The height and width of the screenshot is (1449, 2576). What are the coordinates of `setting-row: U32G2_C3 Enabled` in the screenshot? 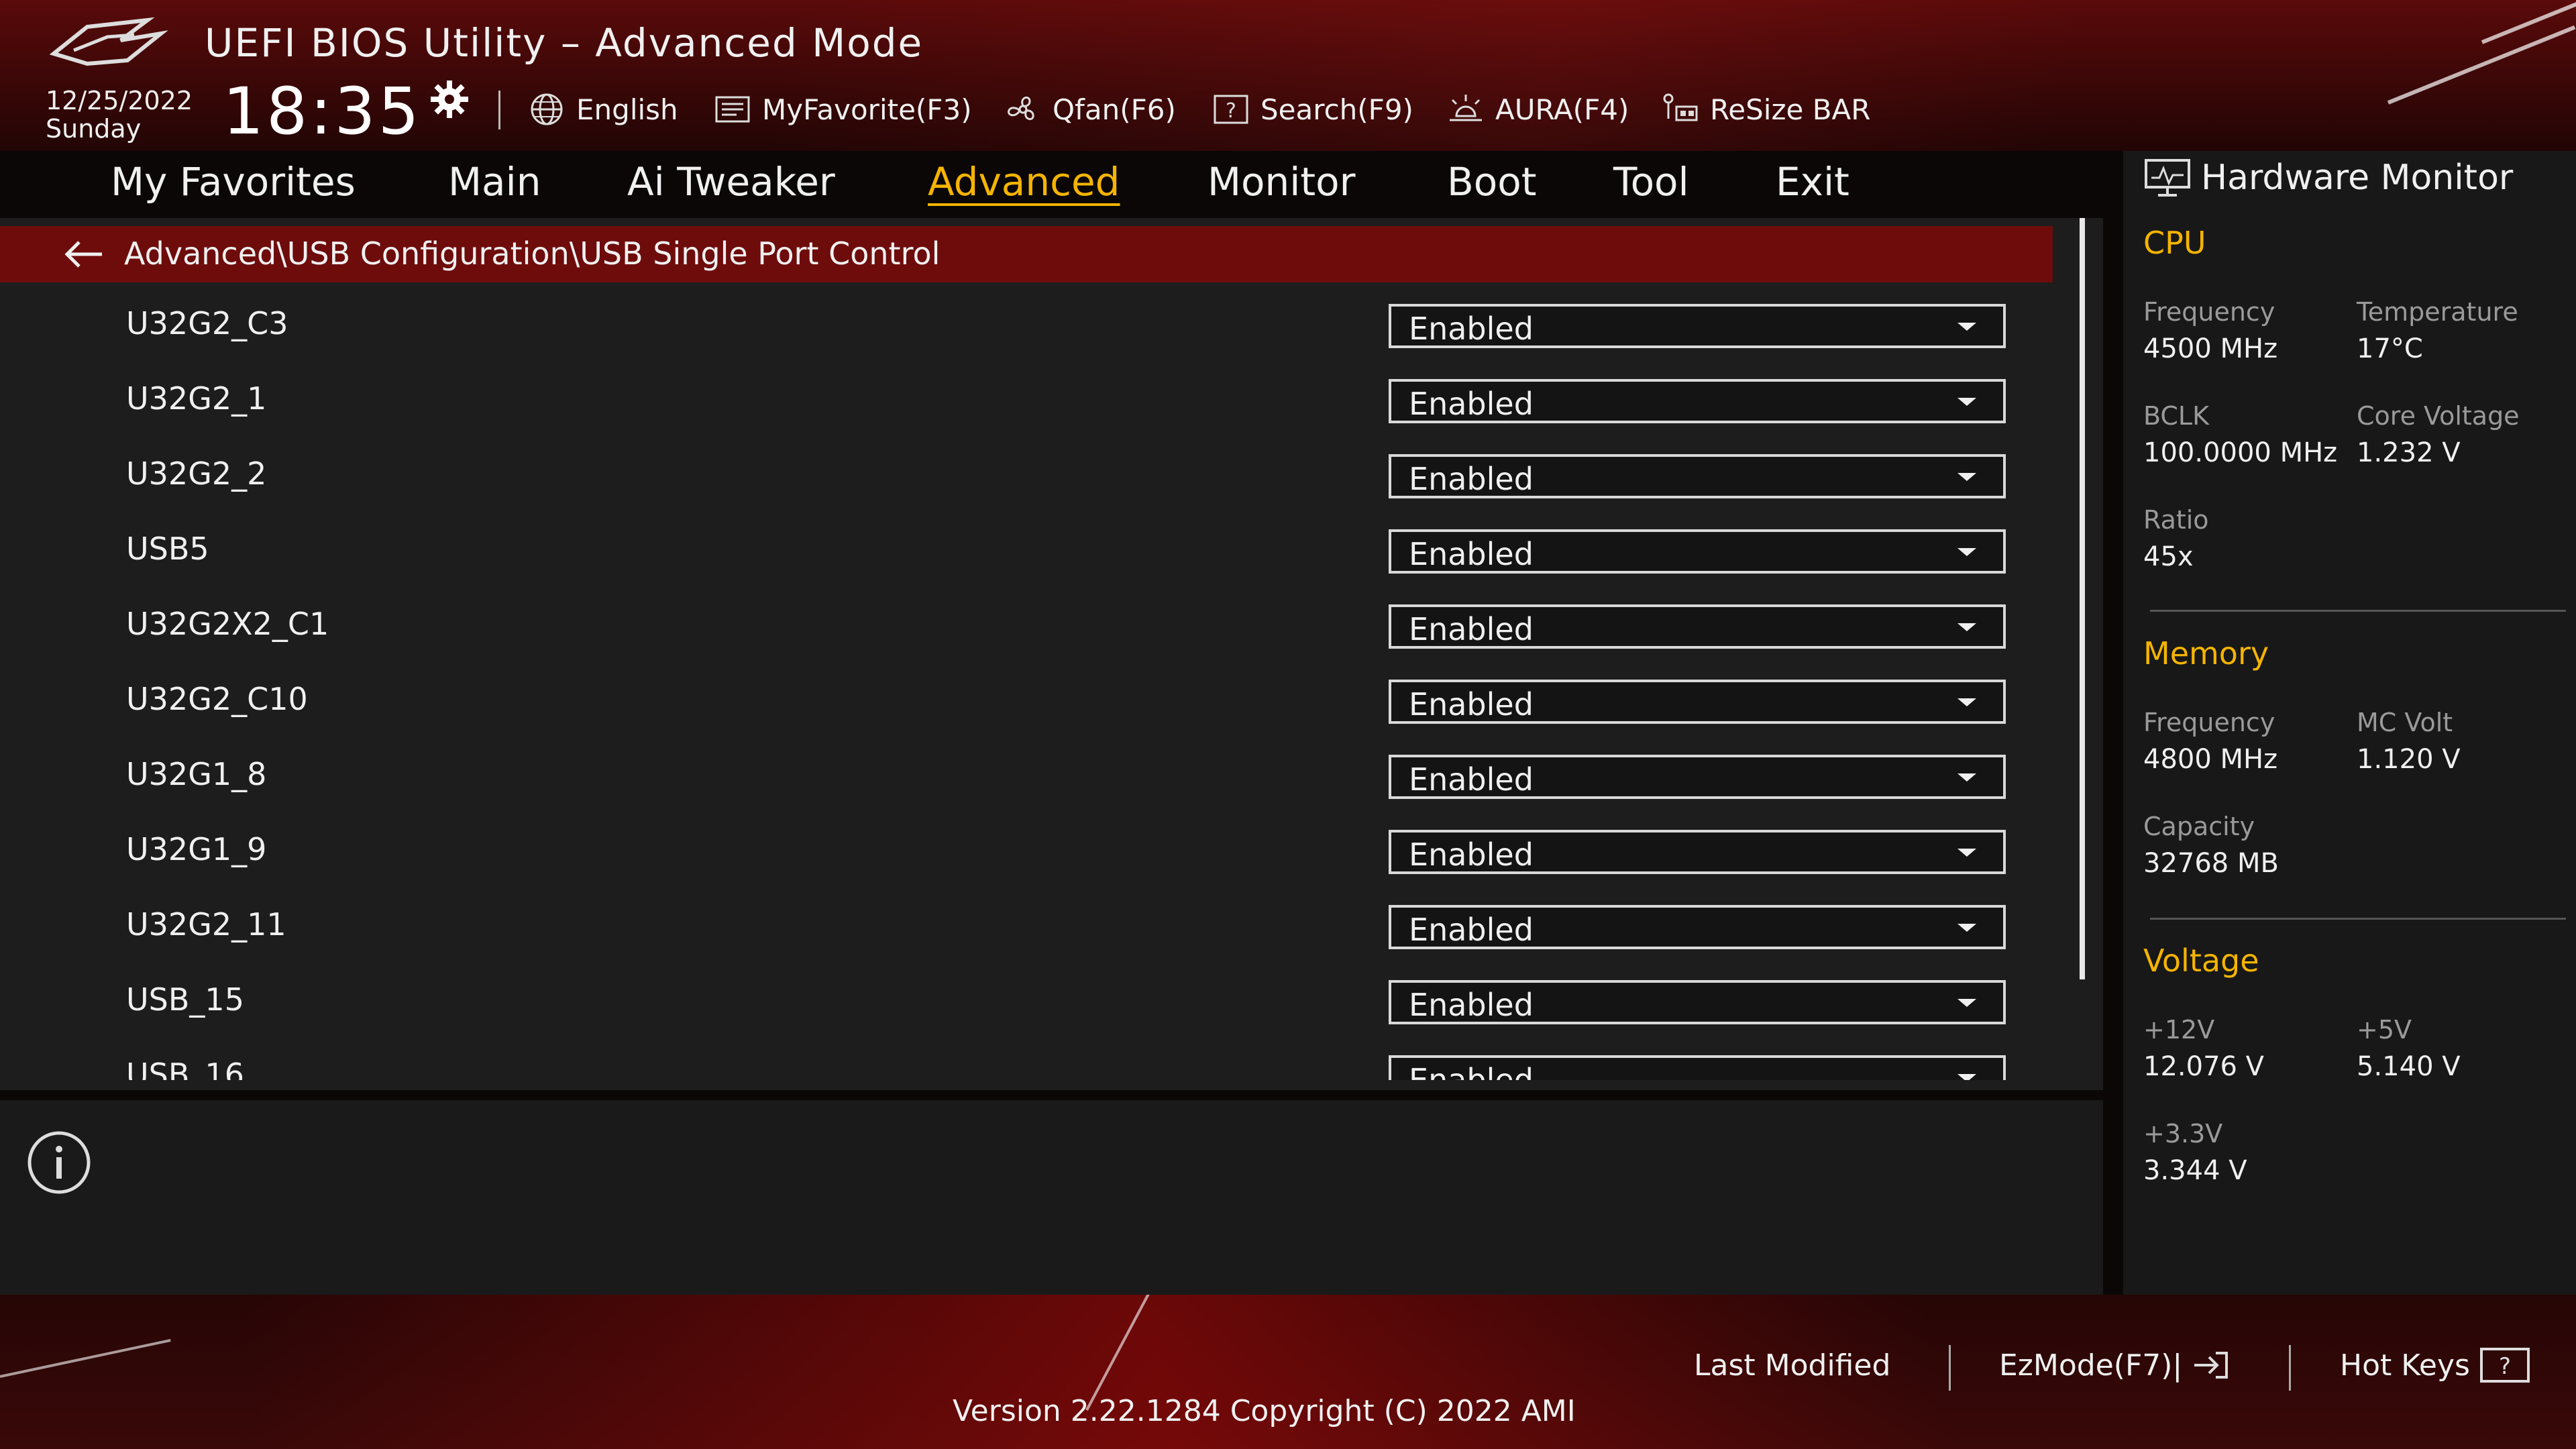 It's located at (1026, 322).